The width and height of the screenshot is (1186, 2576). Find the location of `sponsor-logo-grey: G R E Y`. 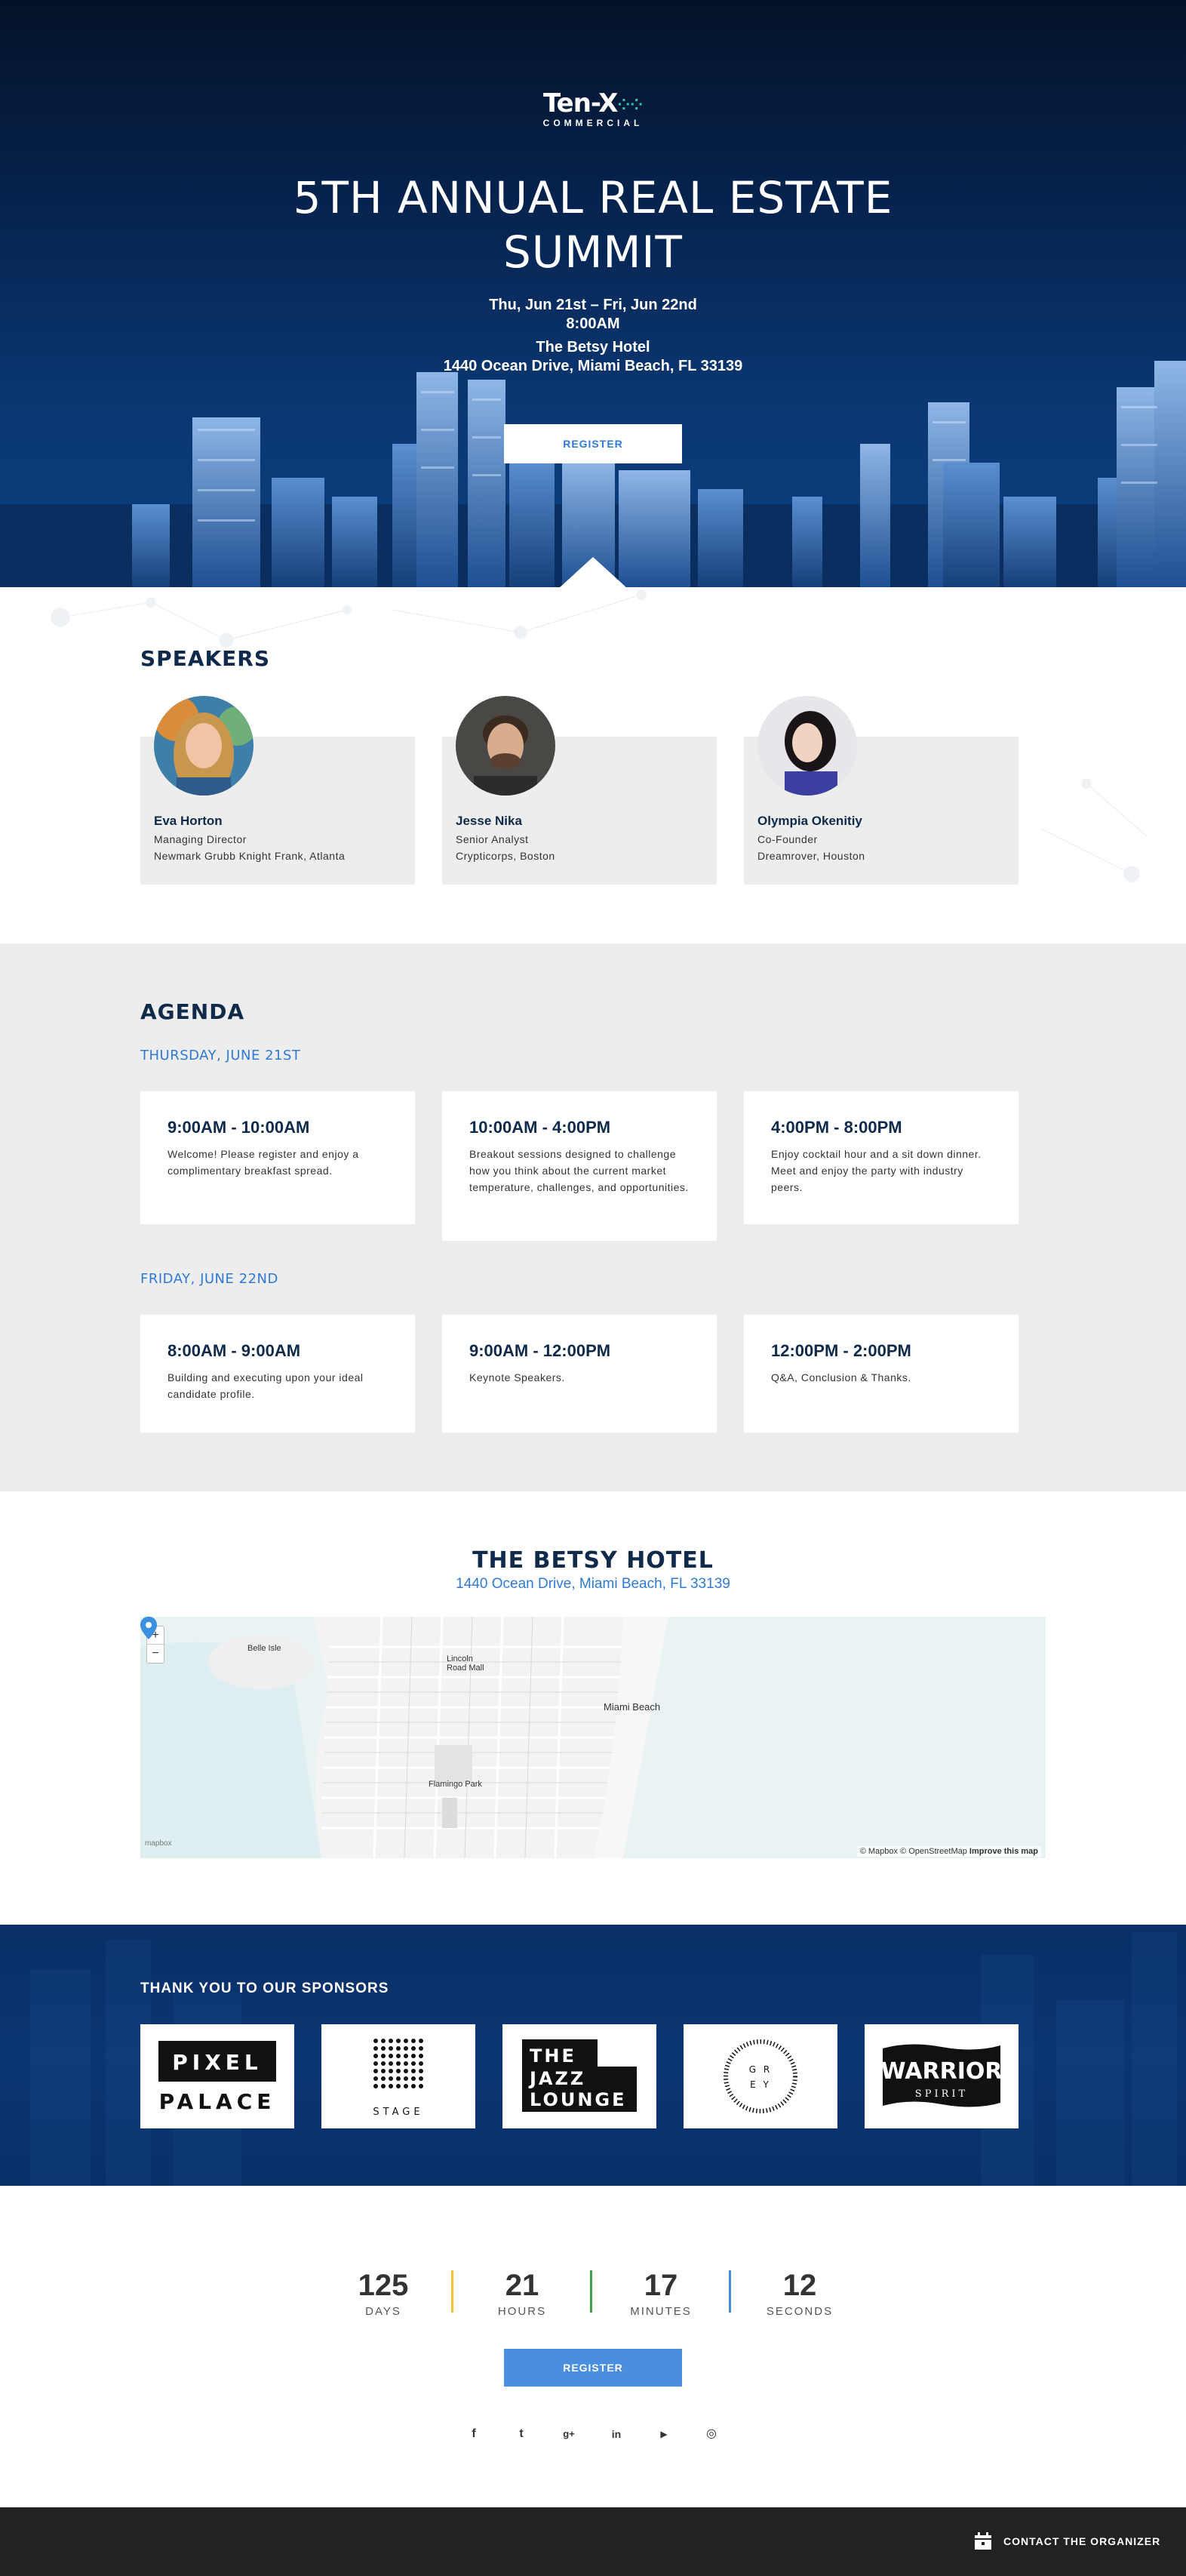

sponsor-logo-grey: G R E Y is located at coordinates (761, 2076).